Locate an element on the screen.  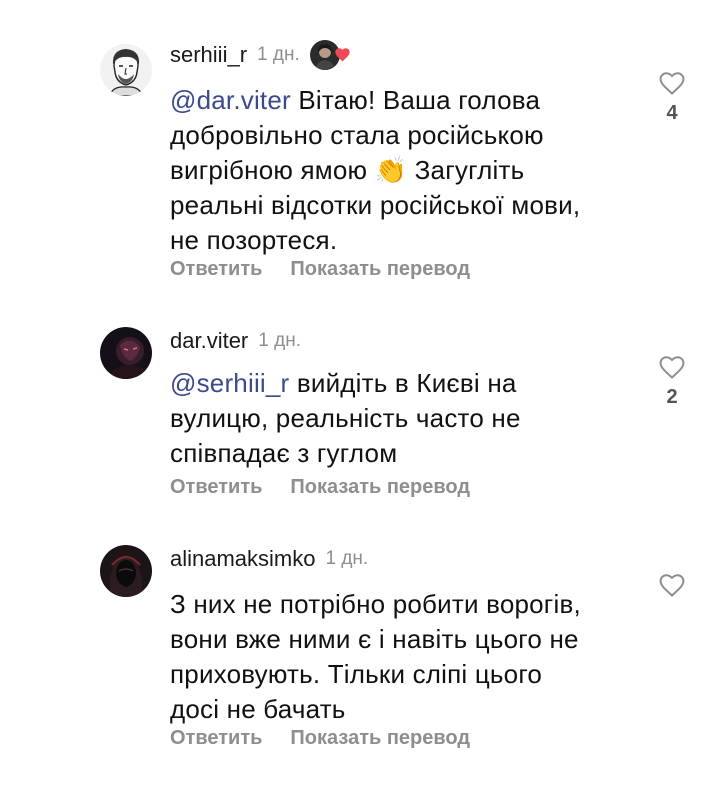
like-column: 4 is located at coordinates (672, 97).